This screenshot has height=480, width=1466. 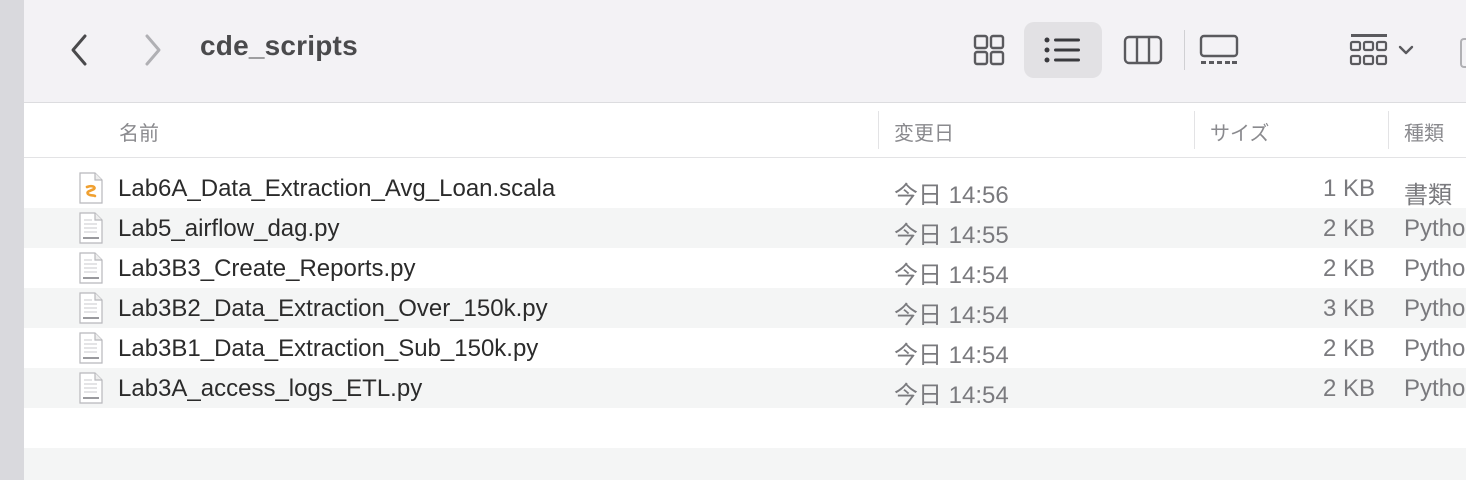 What do you see at coordinates (267, 268) in the screenshot?
I see `file-name: Lab3B3_Create_Reports.py` at bounding box center [267, 268].